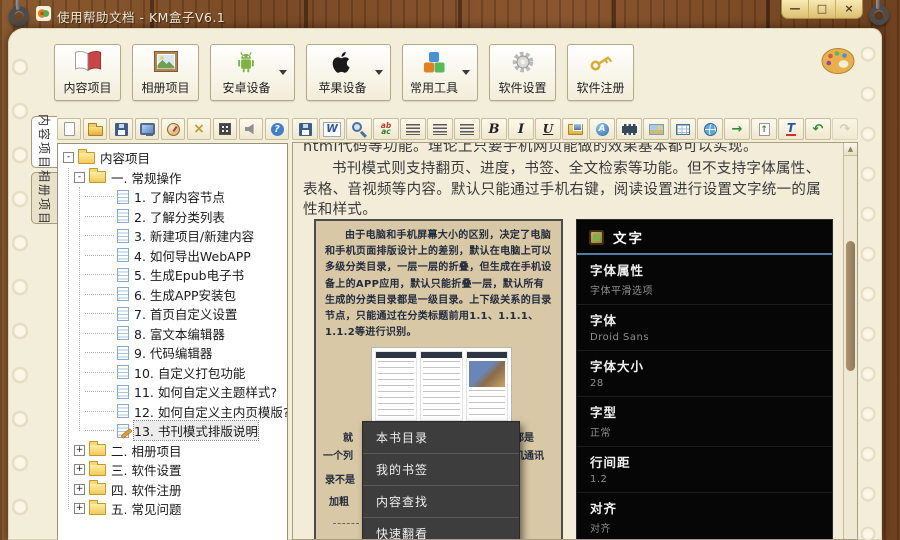 The width and height of the screenshot is (900, 540). Describe the element at coordinates (818, 129) in the screenshot. I see `undo-button: ↶` at that location.